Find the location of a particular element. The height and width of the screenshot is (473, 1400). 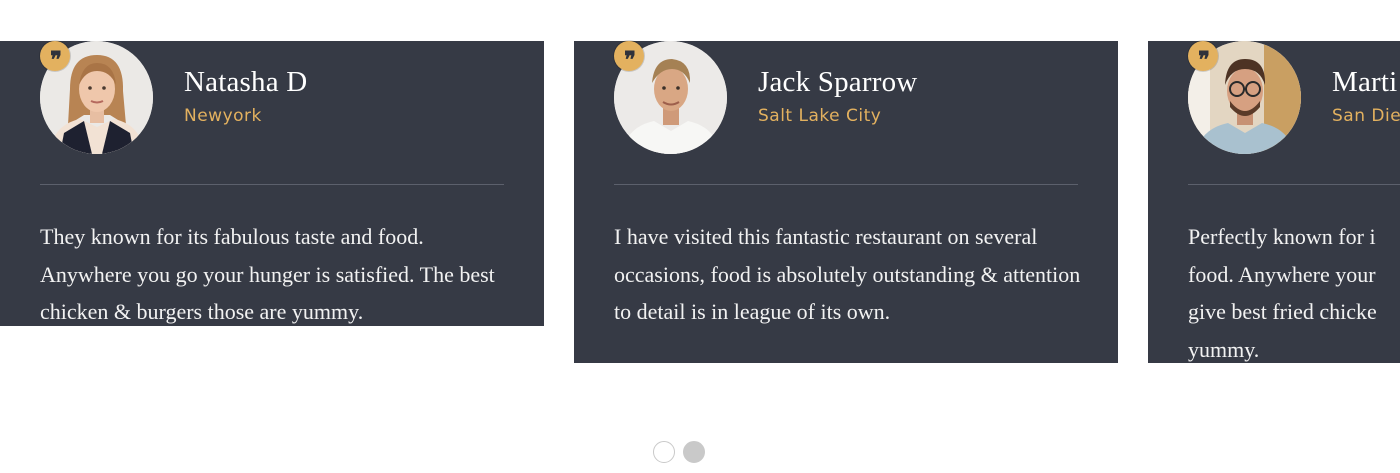

reviewer-city: Salt Lake City is located at coordinates (820, 116).